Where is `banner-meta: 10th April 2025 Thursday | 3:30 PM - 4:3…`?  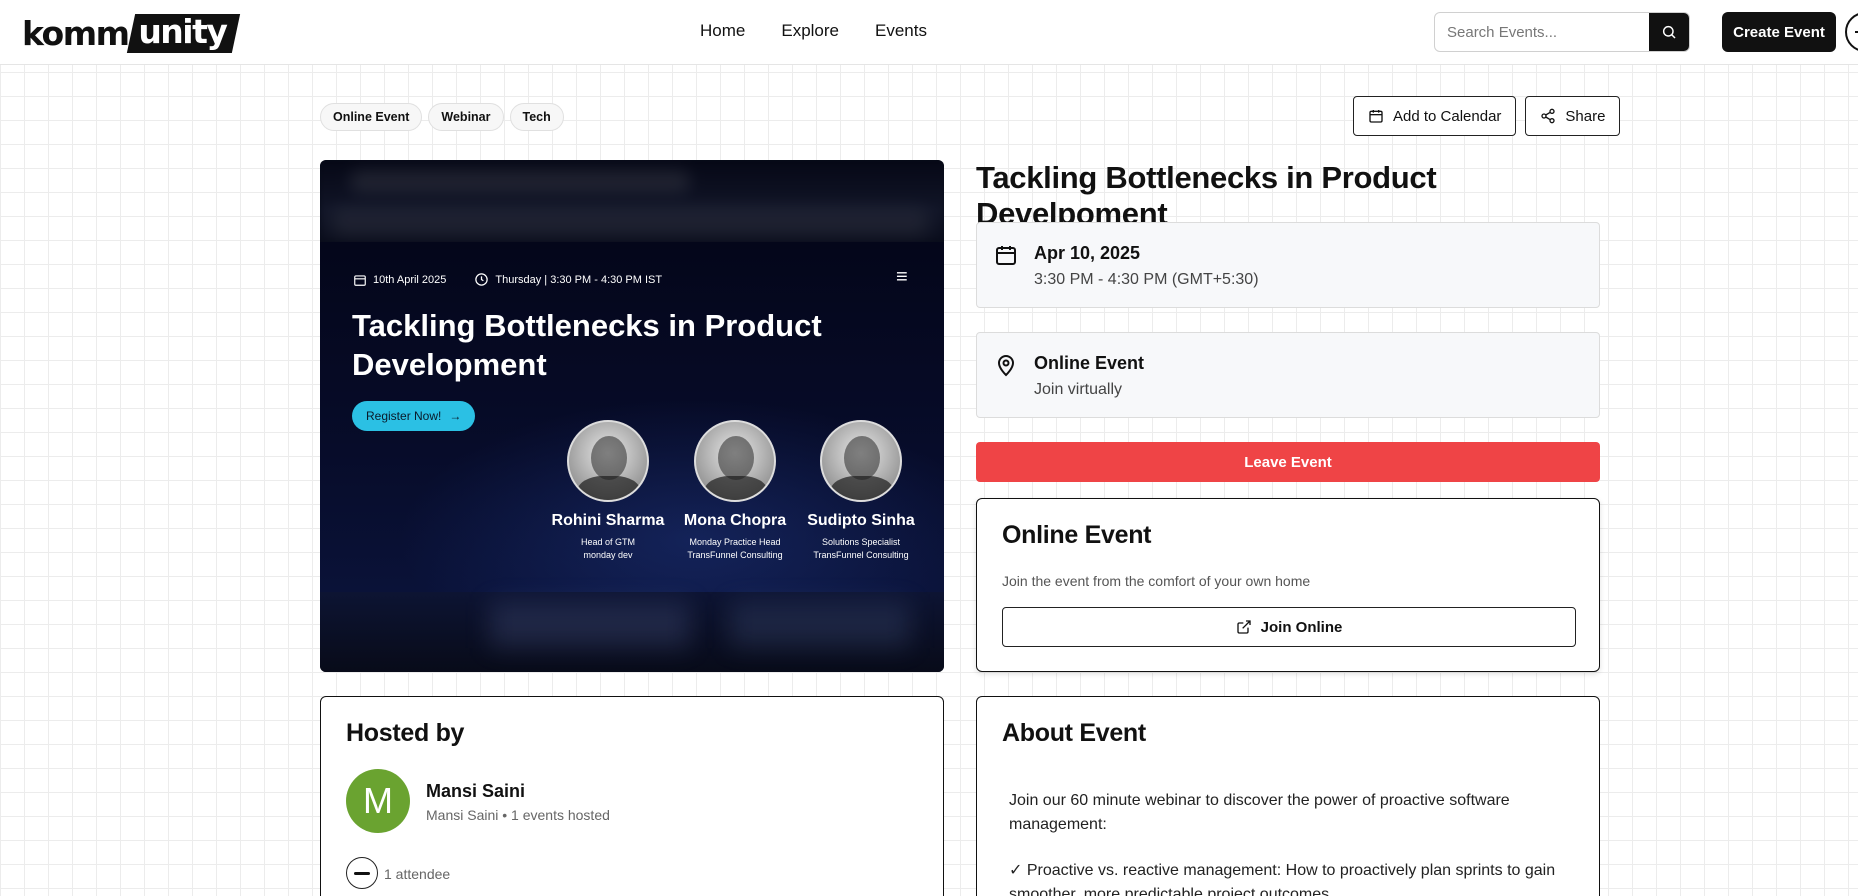
banner-meta: 10th April 2025 Thursday | 3:30 PM - 4:3… is located at coordinates (507, 279).